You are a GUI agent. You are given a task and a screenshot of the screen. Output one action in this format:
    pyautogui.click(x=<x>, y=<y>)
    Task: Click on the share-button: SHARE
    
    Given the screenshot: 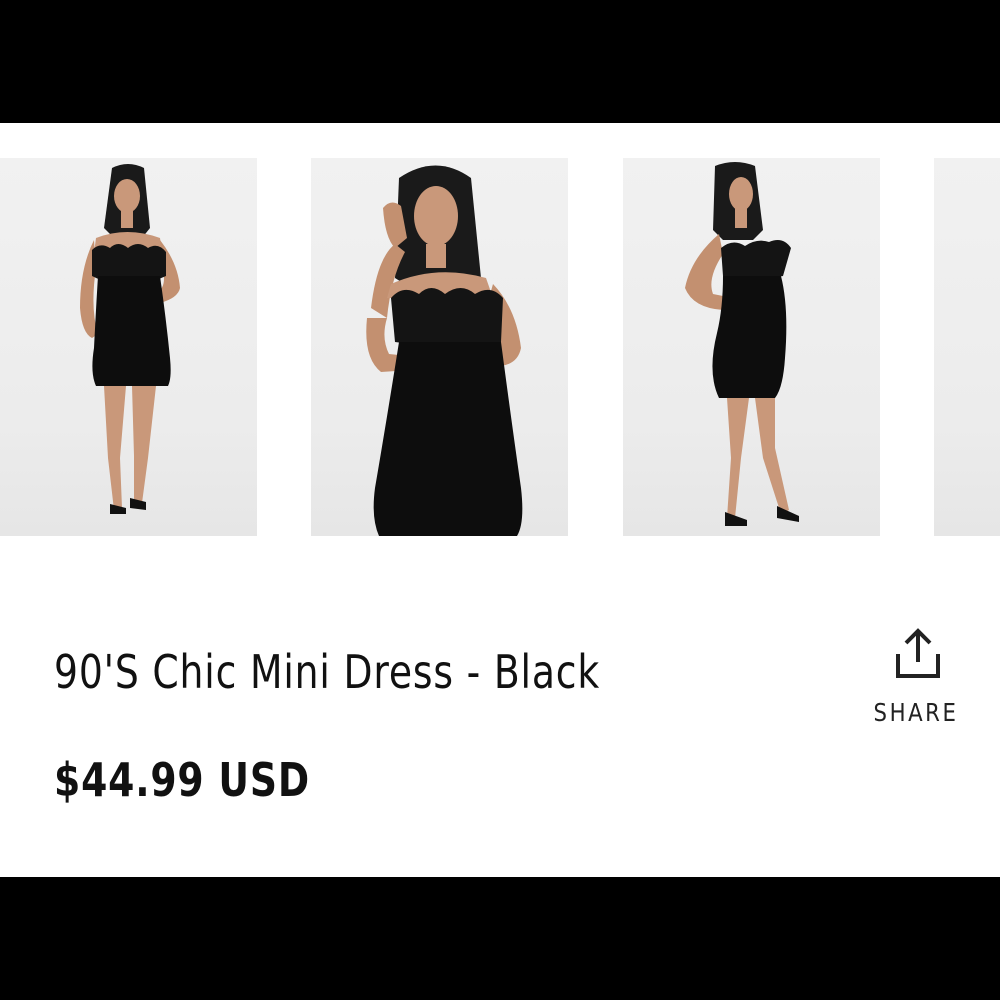 What is the action you would take?
    pyautogui.click(x=916, y=683)
    